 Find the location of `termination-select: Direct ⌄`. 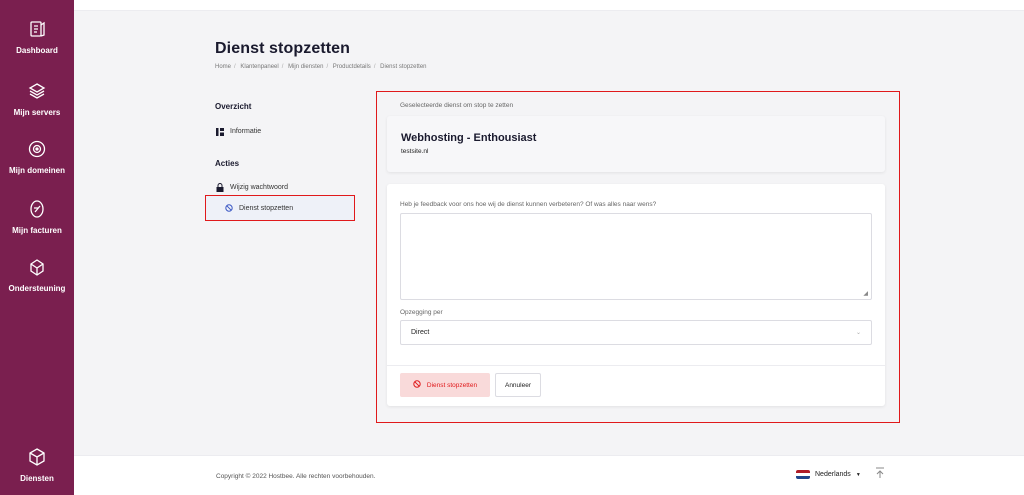

termination-select: Direct ⌄ is located at coordinates (636, 332).